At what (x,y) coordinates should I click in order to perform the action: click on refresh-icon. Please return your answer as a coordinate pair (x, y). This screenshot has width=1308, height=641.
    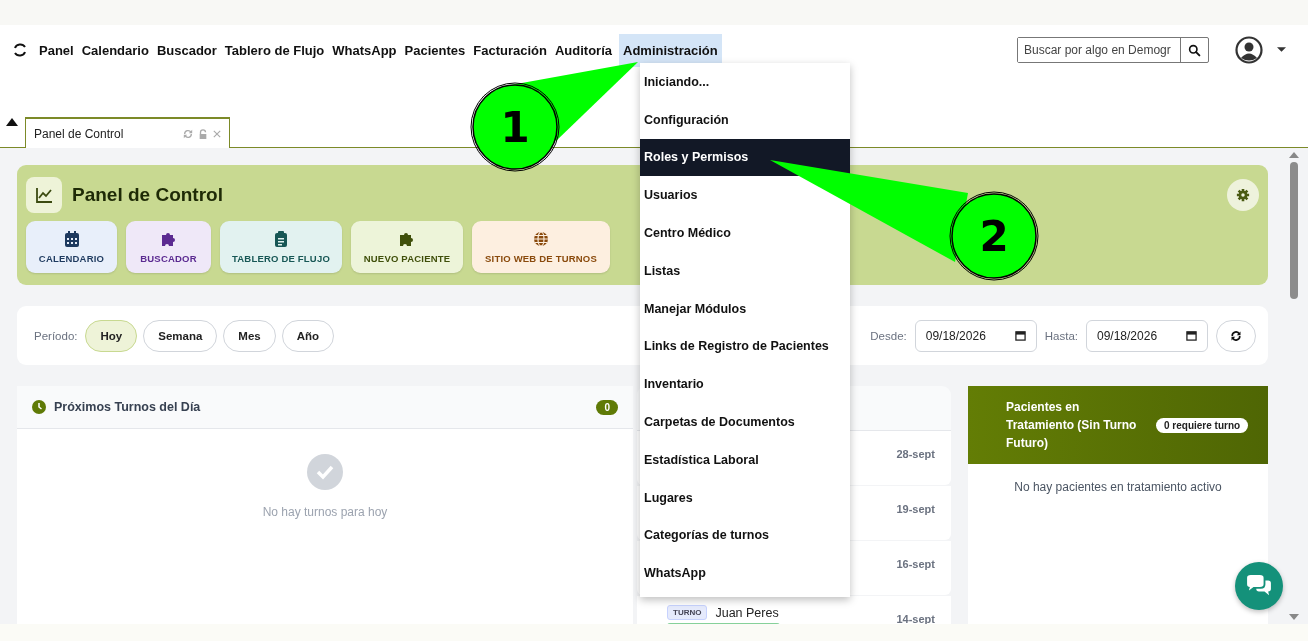
    Looking at the image, I should click on (1236, 335).